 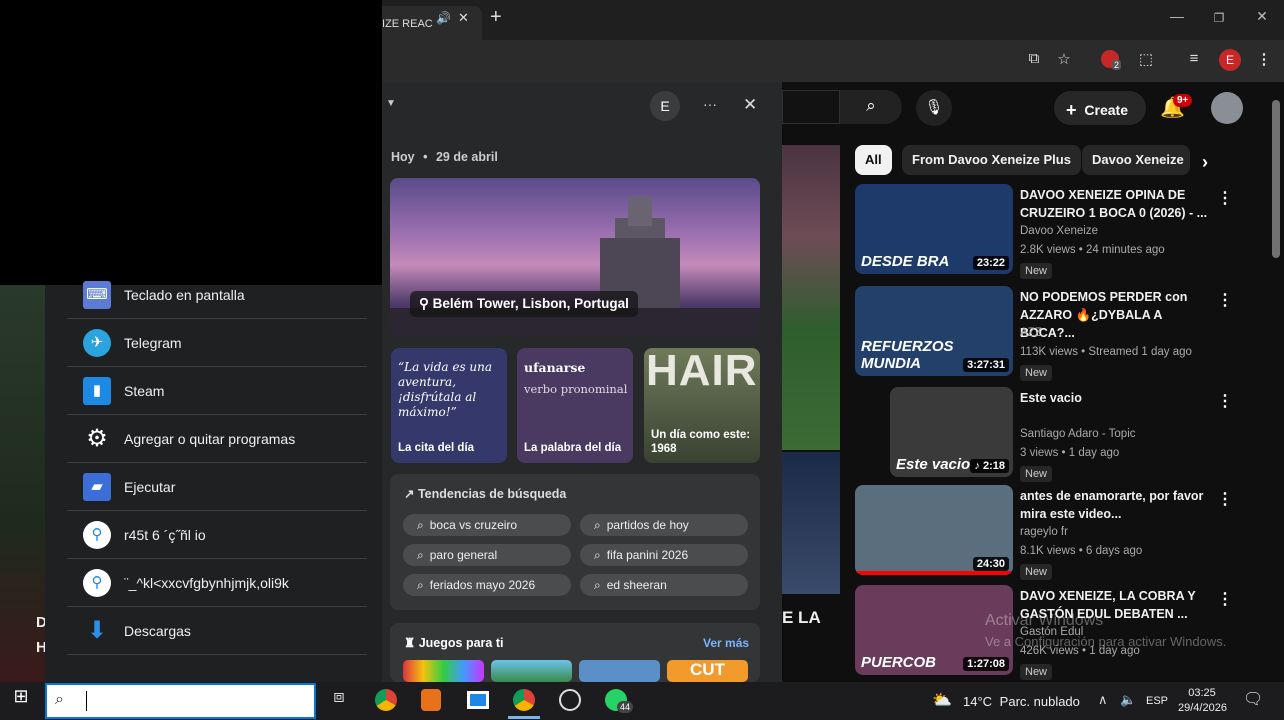 I want to click on trend-pill: ⌕ feriados mayo 2026, so click(x=487, y=585).